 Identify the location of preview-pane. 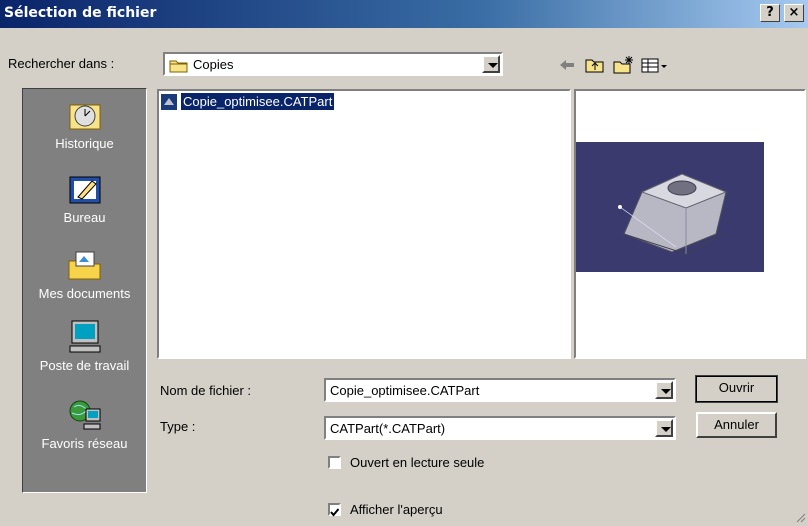
(690, 224).